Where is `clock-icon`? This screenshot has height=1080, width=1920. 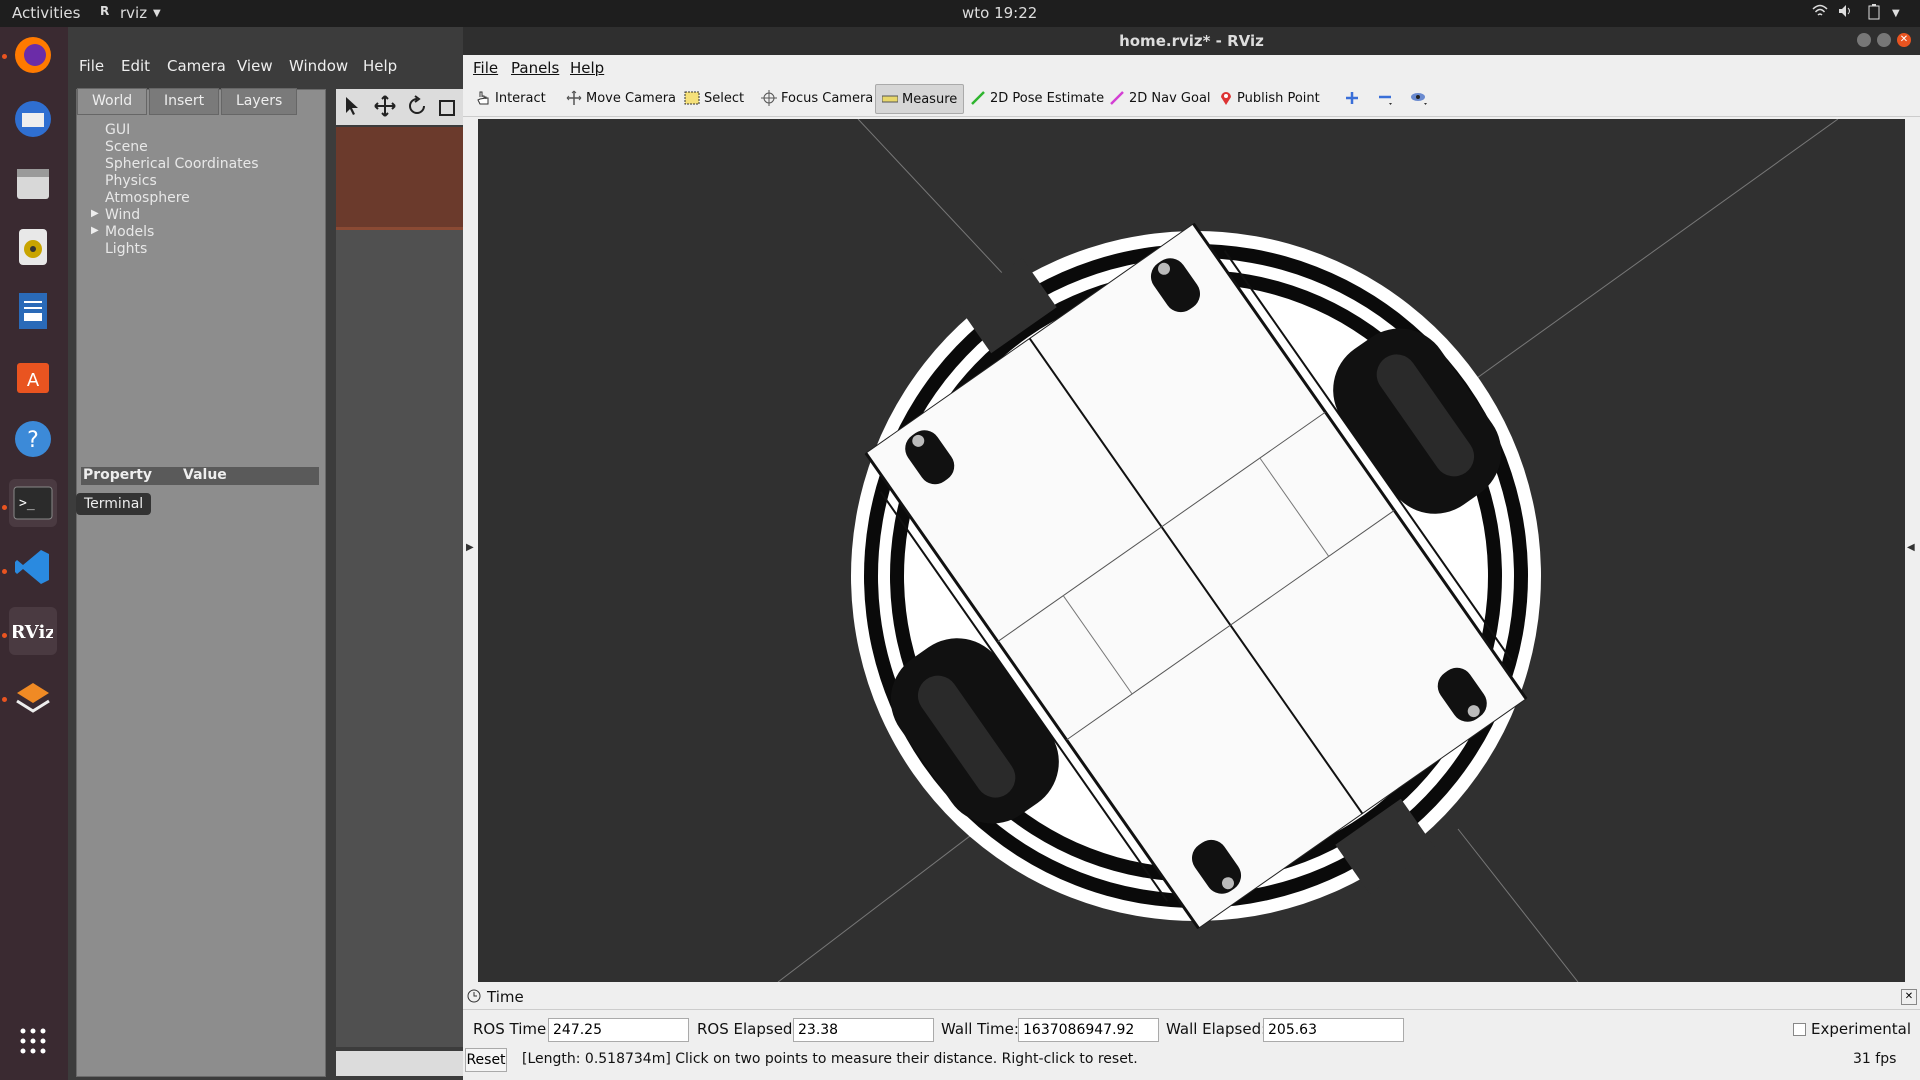 clock-icon is located at coordinates (474, 998).